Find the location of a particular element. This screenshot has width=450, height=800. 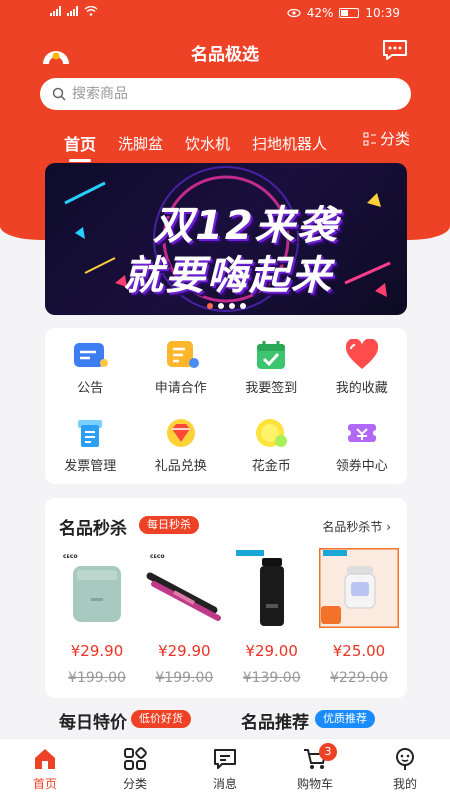

menu-label: 领券中心 is located at coordinates (361, 466).